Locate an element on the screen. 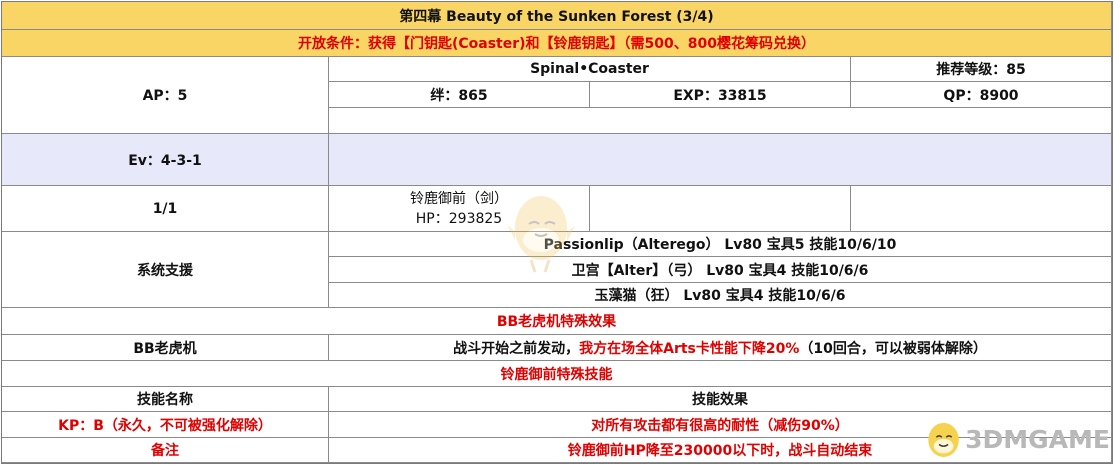 The image size is (1114, 466). ev-label: Ev：4-3-1 is located at coordinates (165, 160).